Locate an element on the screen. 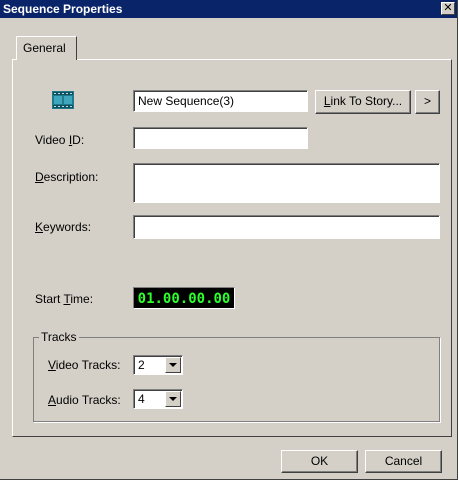 The height and width of the screenshot is (481, 459). audio-tracks-label-post: udio Tracks: is located at coordinates (88, 400).